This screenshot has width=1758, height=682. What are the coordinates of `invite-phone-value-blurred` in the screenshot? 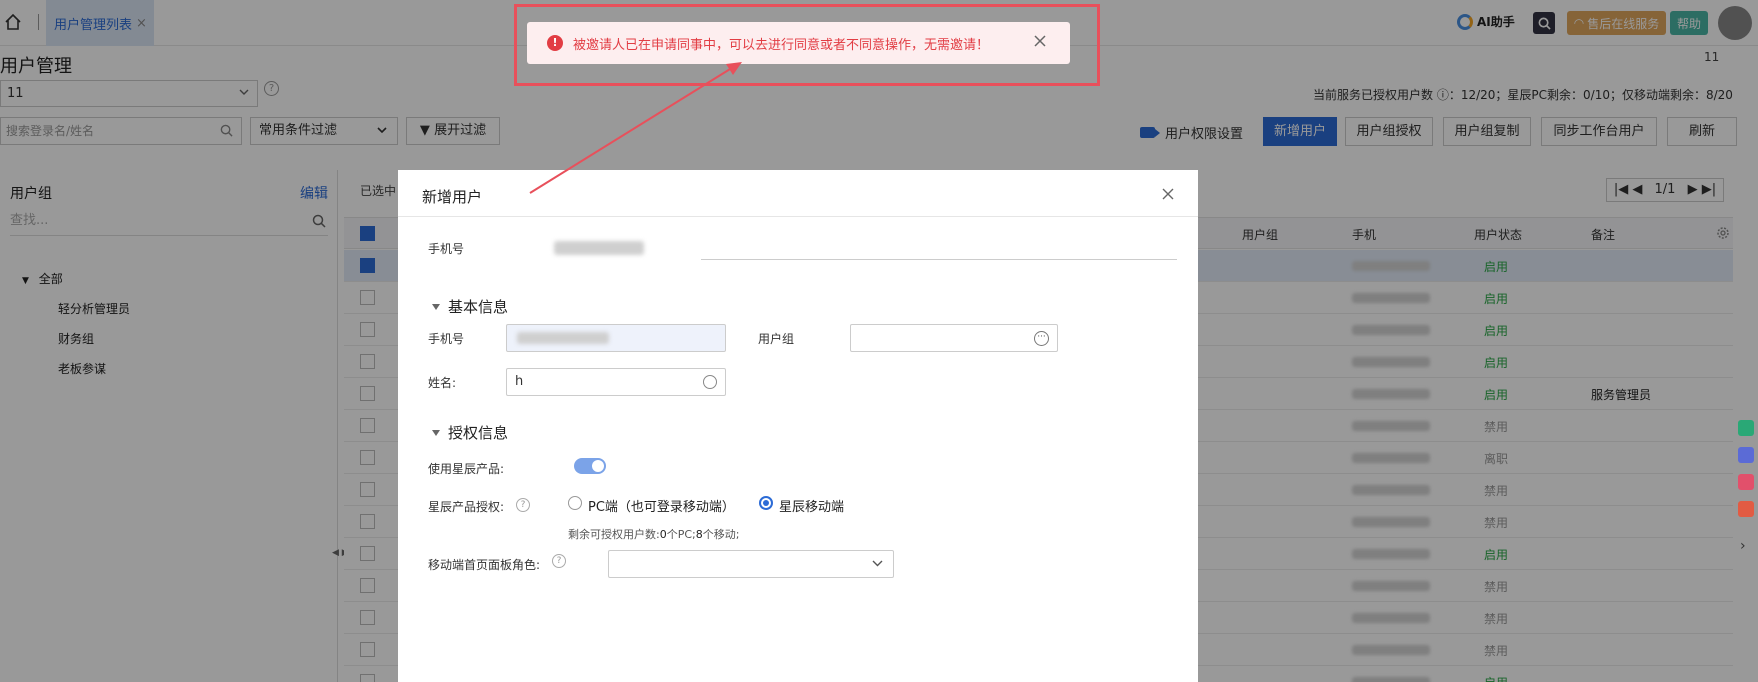 It's located at (599, 248).